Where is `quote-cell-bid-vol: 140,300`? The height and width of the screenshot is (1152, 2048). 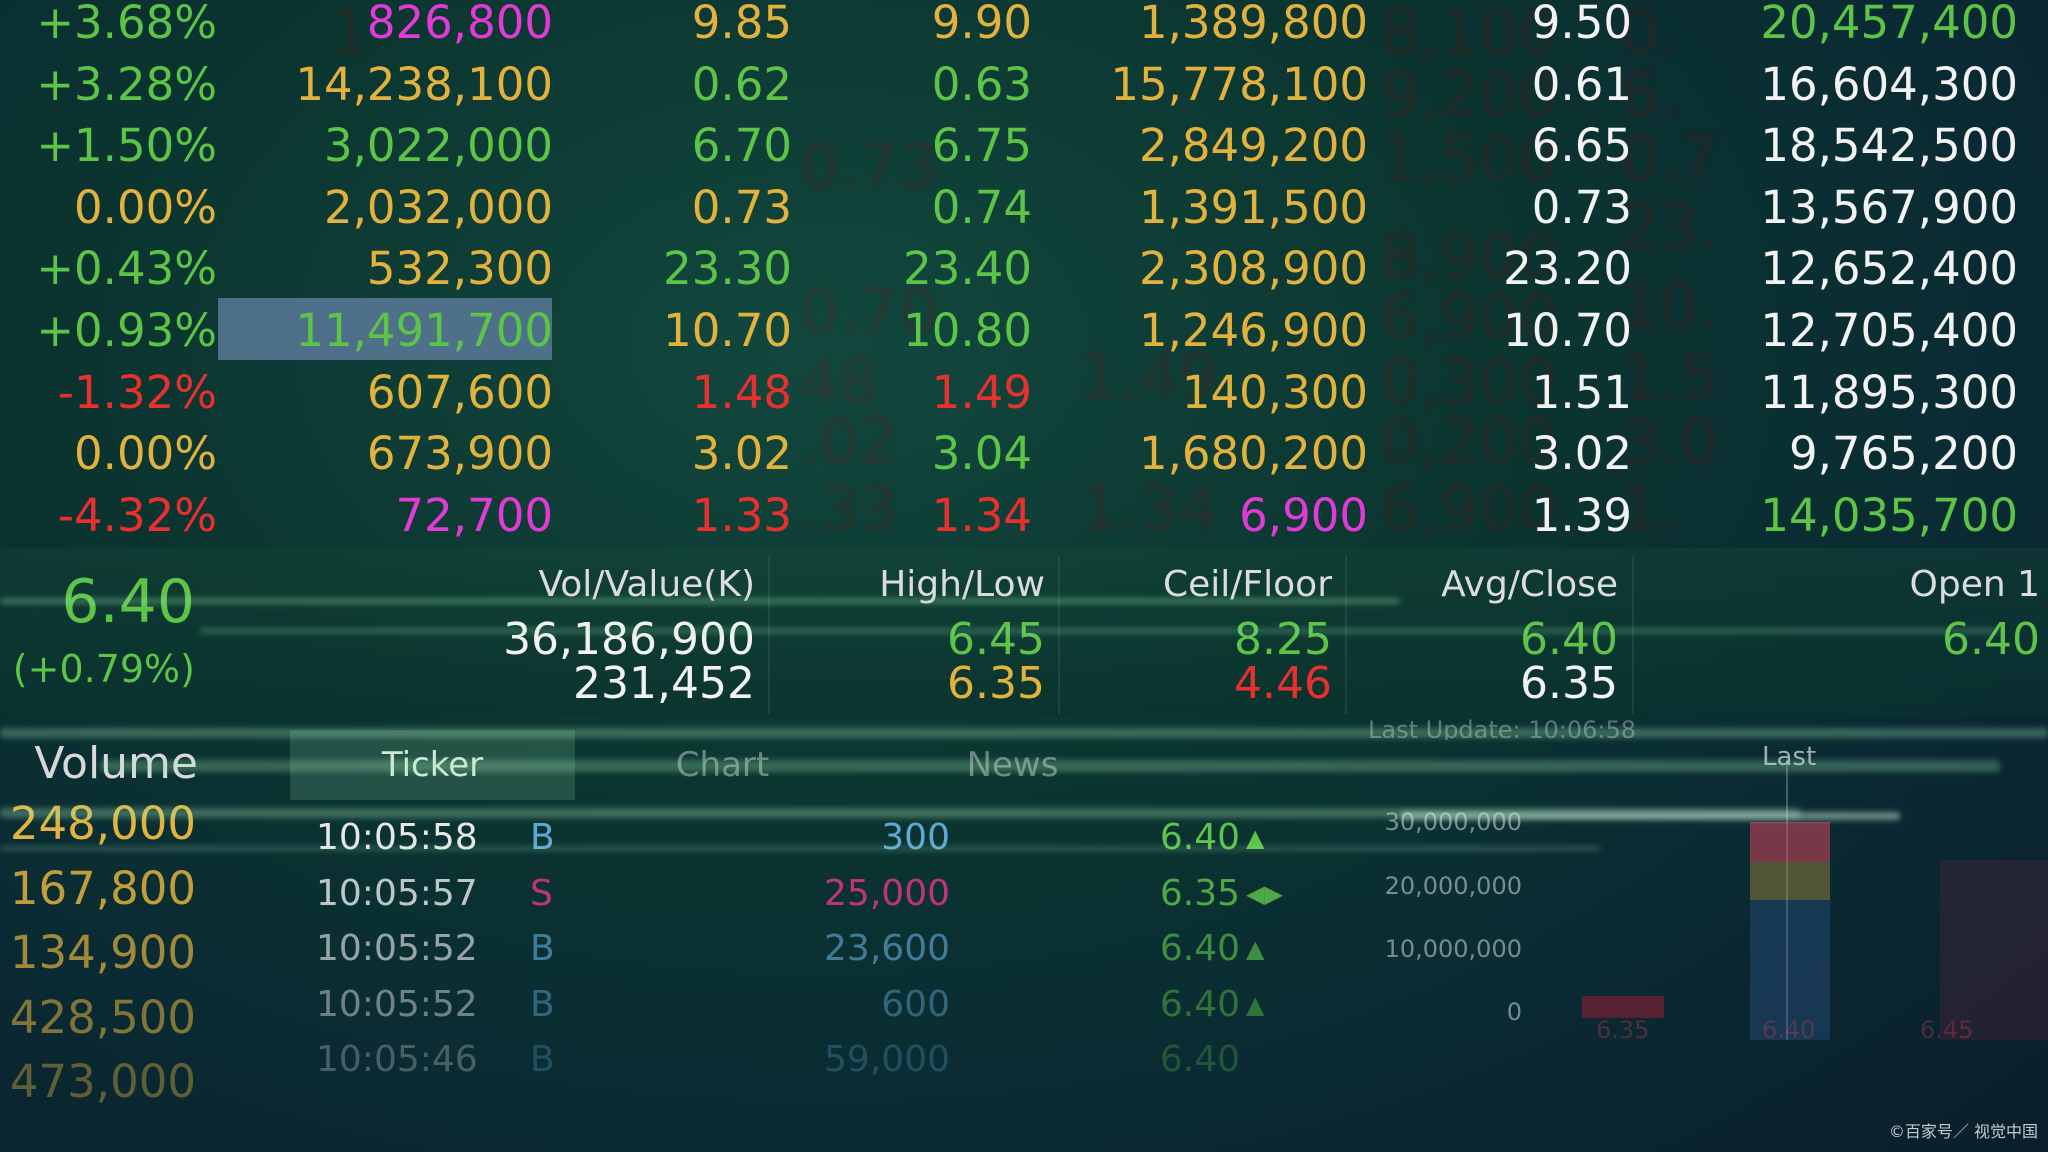 quote-cell-bid-vol: 140,300 is located at coordinates (1274, 392).